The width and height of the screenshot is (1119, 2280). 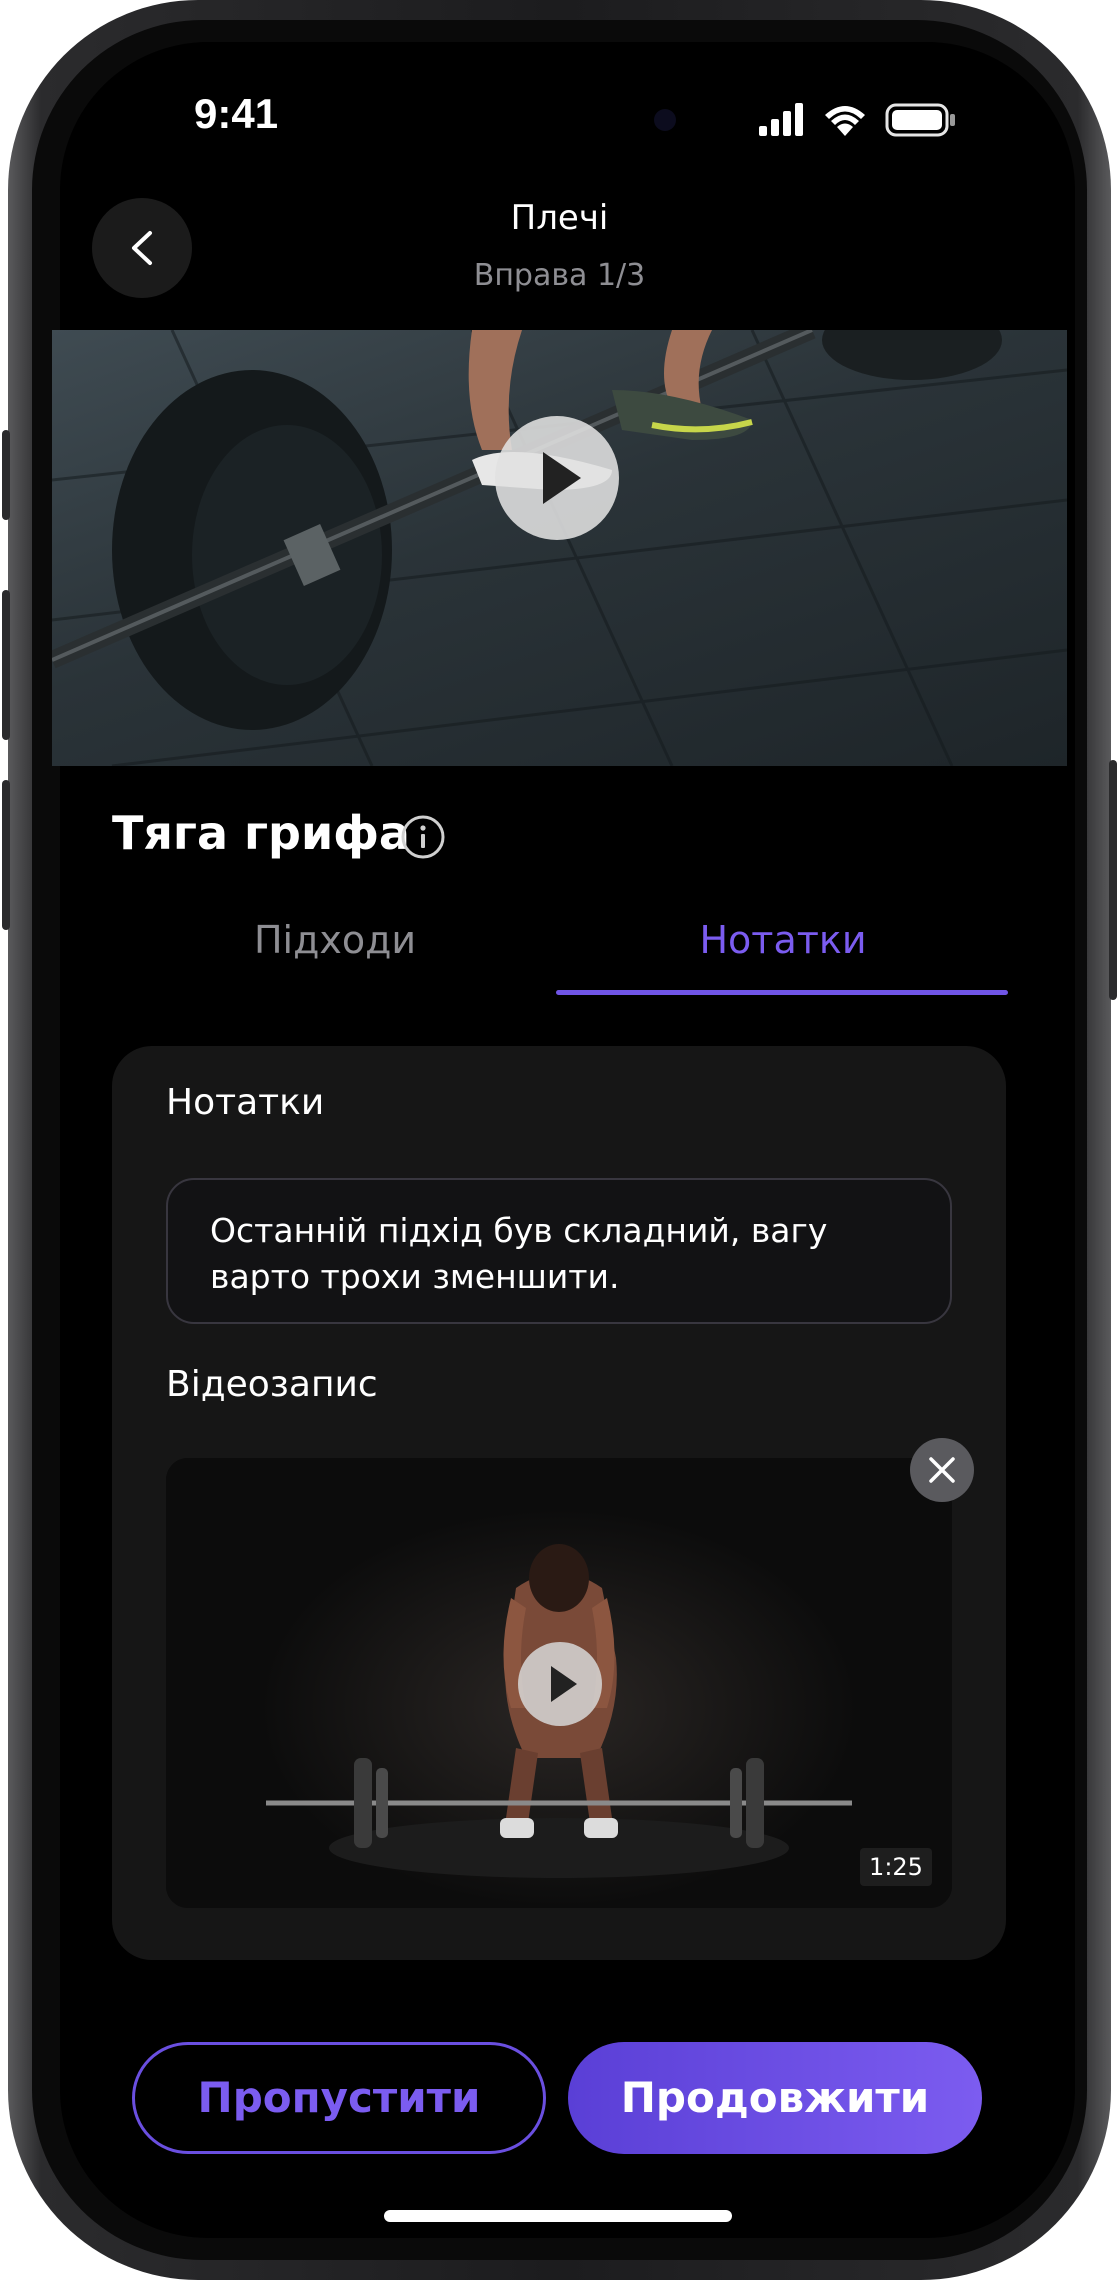 What do you see at coordinates (920, 120) in the screenshot?
I see `battery-icon` at bounding box center [920, 120].